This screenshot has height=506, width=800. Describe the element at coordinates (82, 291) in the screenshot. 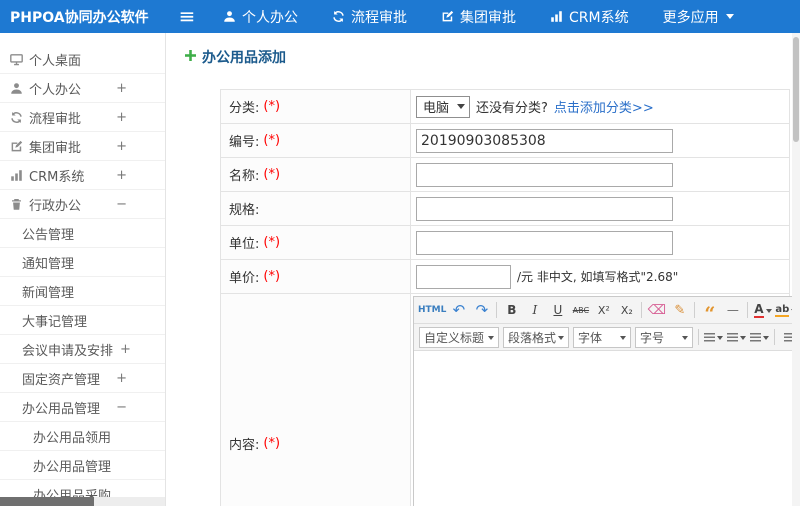

I see `sidebar-item-news-mgmt: 新闻管理` at that location.